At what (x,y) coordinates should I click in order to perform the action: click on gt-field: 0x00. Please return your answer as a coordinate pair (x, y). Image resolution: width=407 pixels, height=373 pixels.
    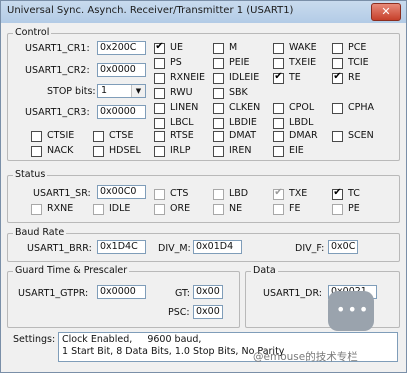
    Looking at the image, I should click on (208, 292).